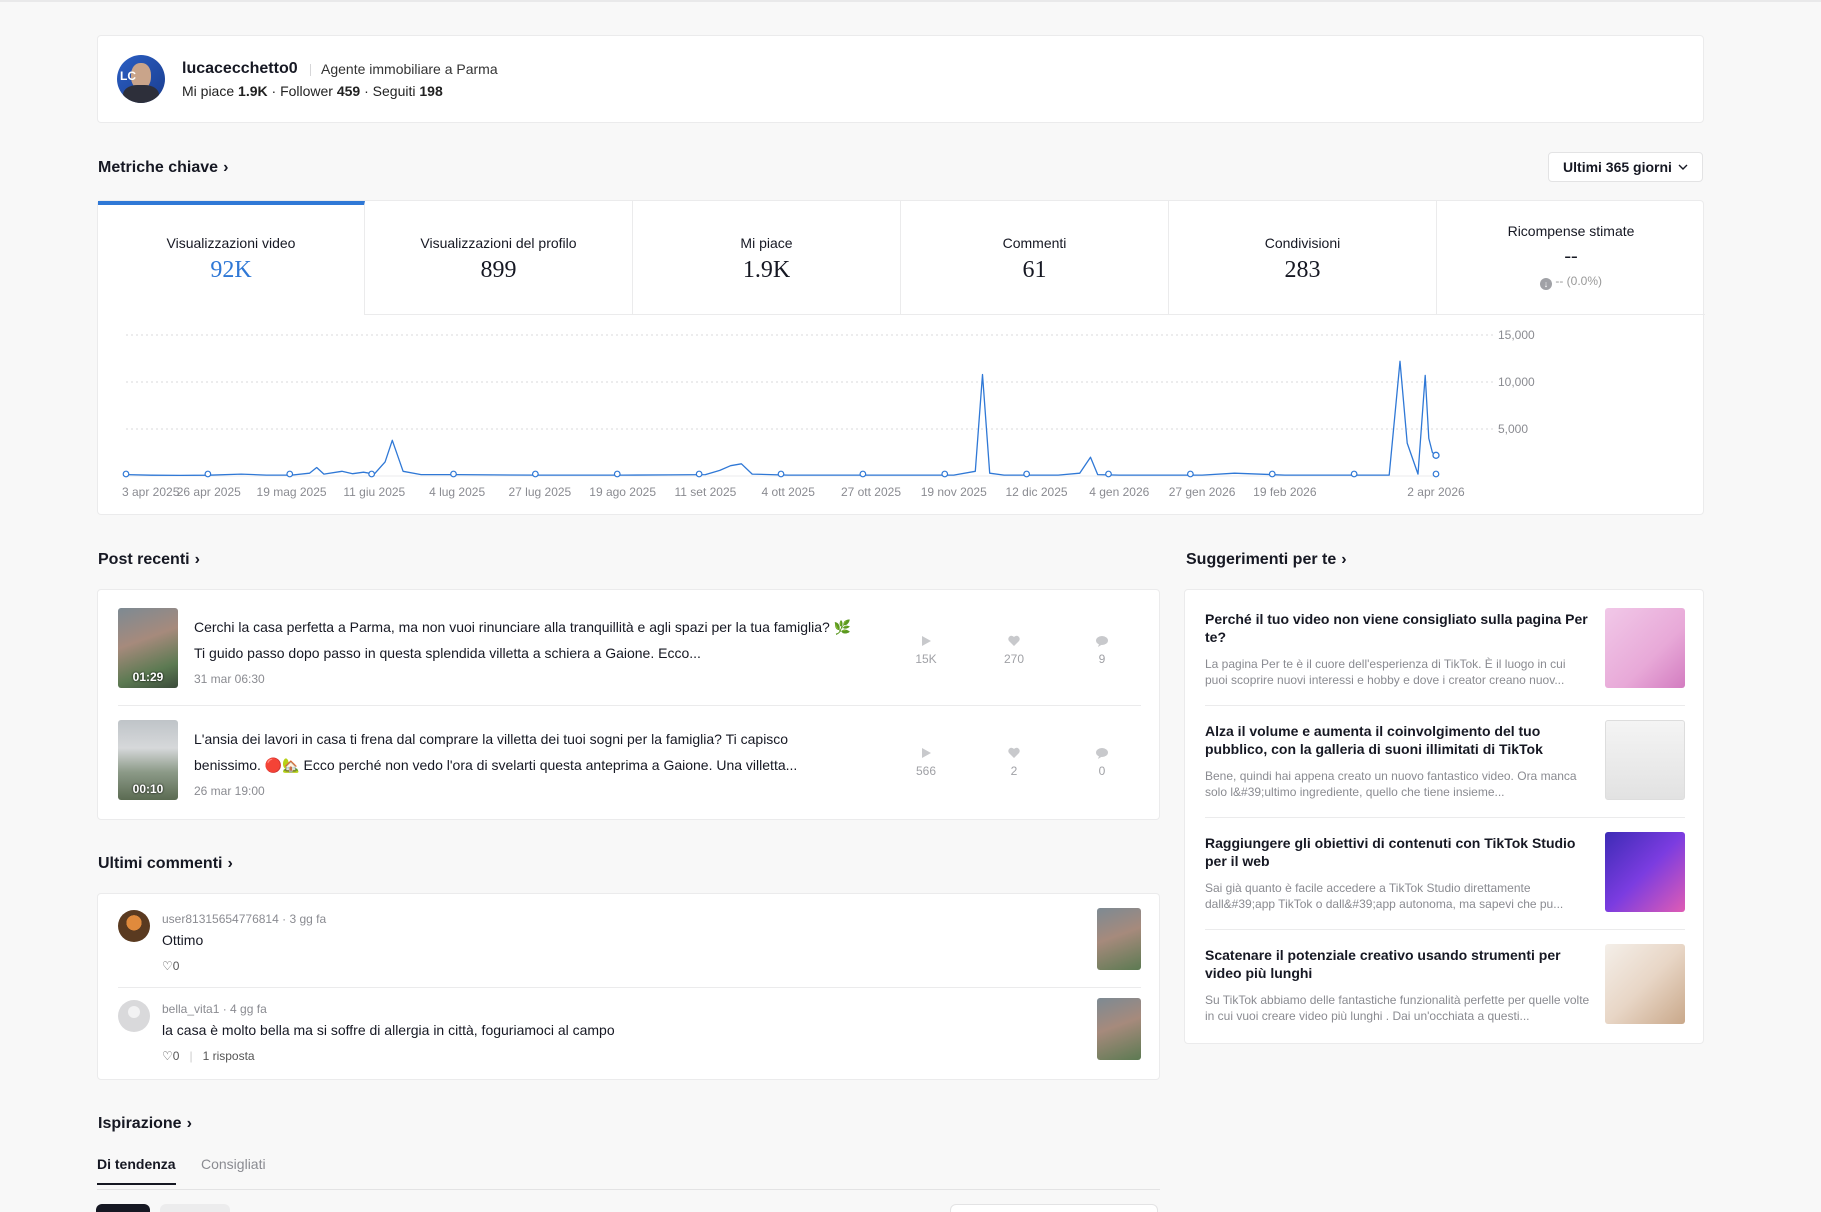  Describe the element at coordinates (1014, 762) in the screenshot. I see `post-likes: 2` at that location.